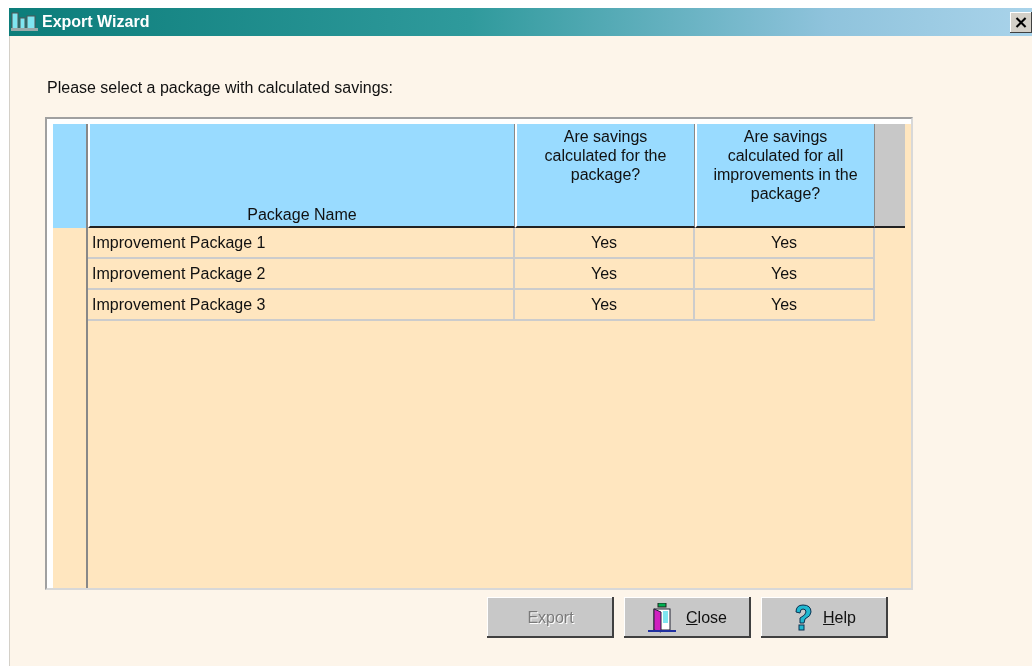 This screenshot has width=1032, height=666. I want to click on help-icon, so click(803, 617).